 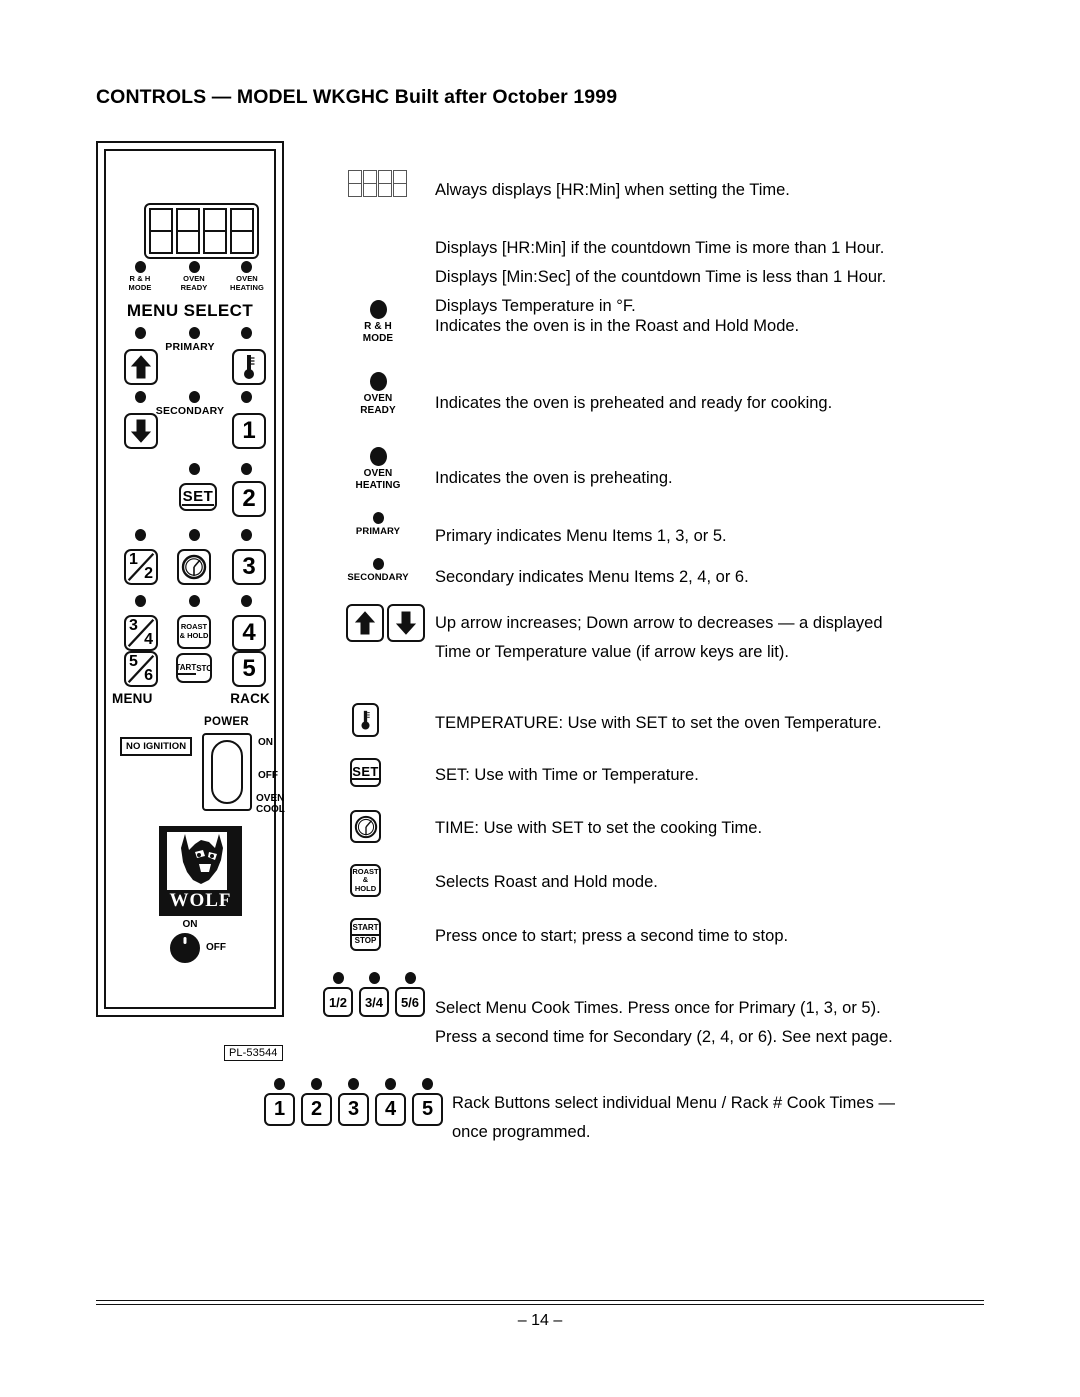 I want to click on led-temperature, so click(x=246, y=333).